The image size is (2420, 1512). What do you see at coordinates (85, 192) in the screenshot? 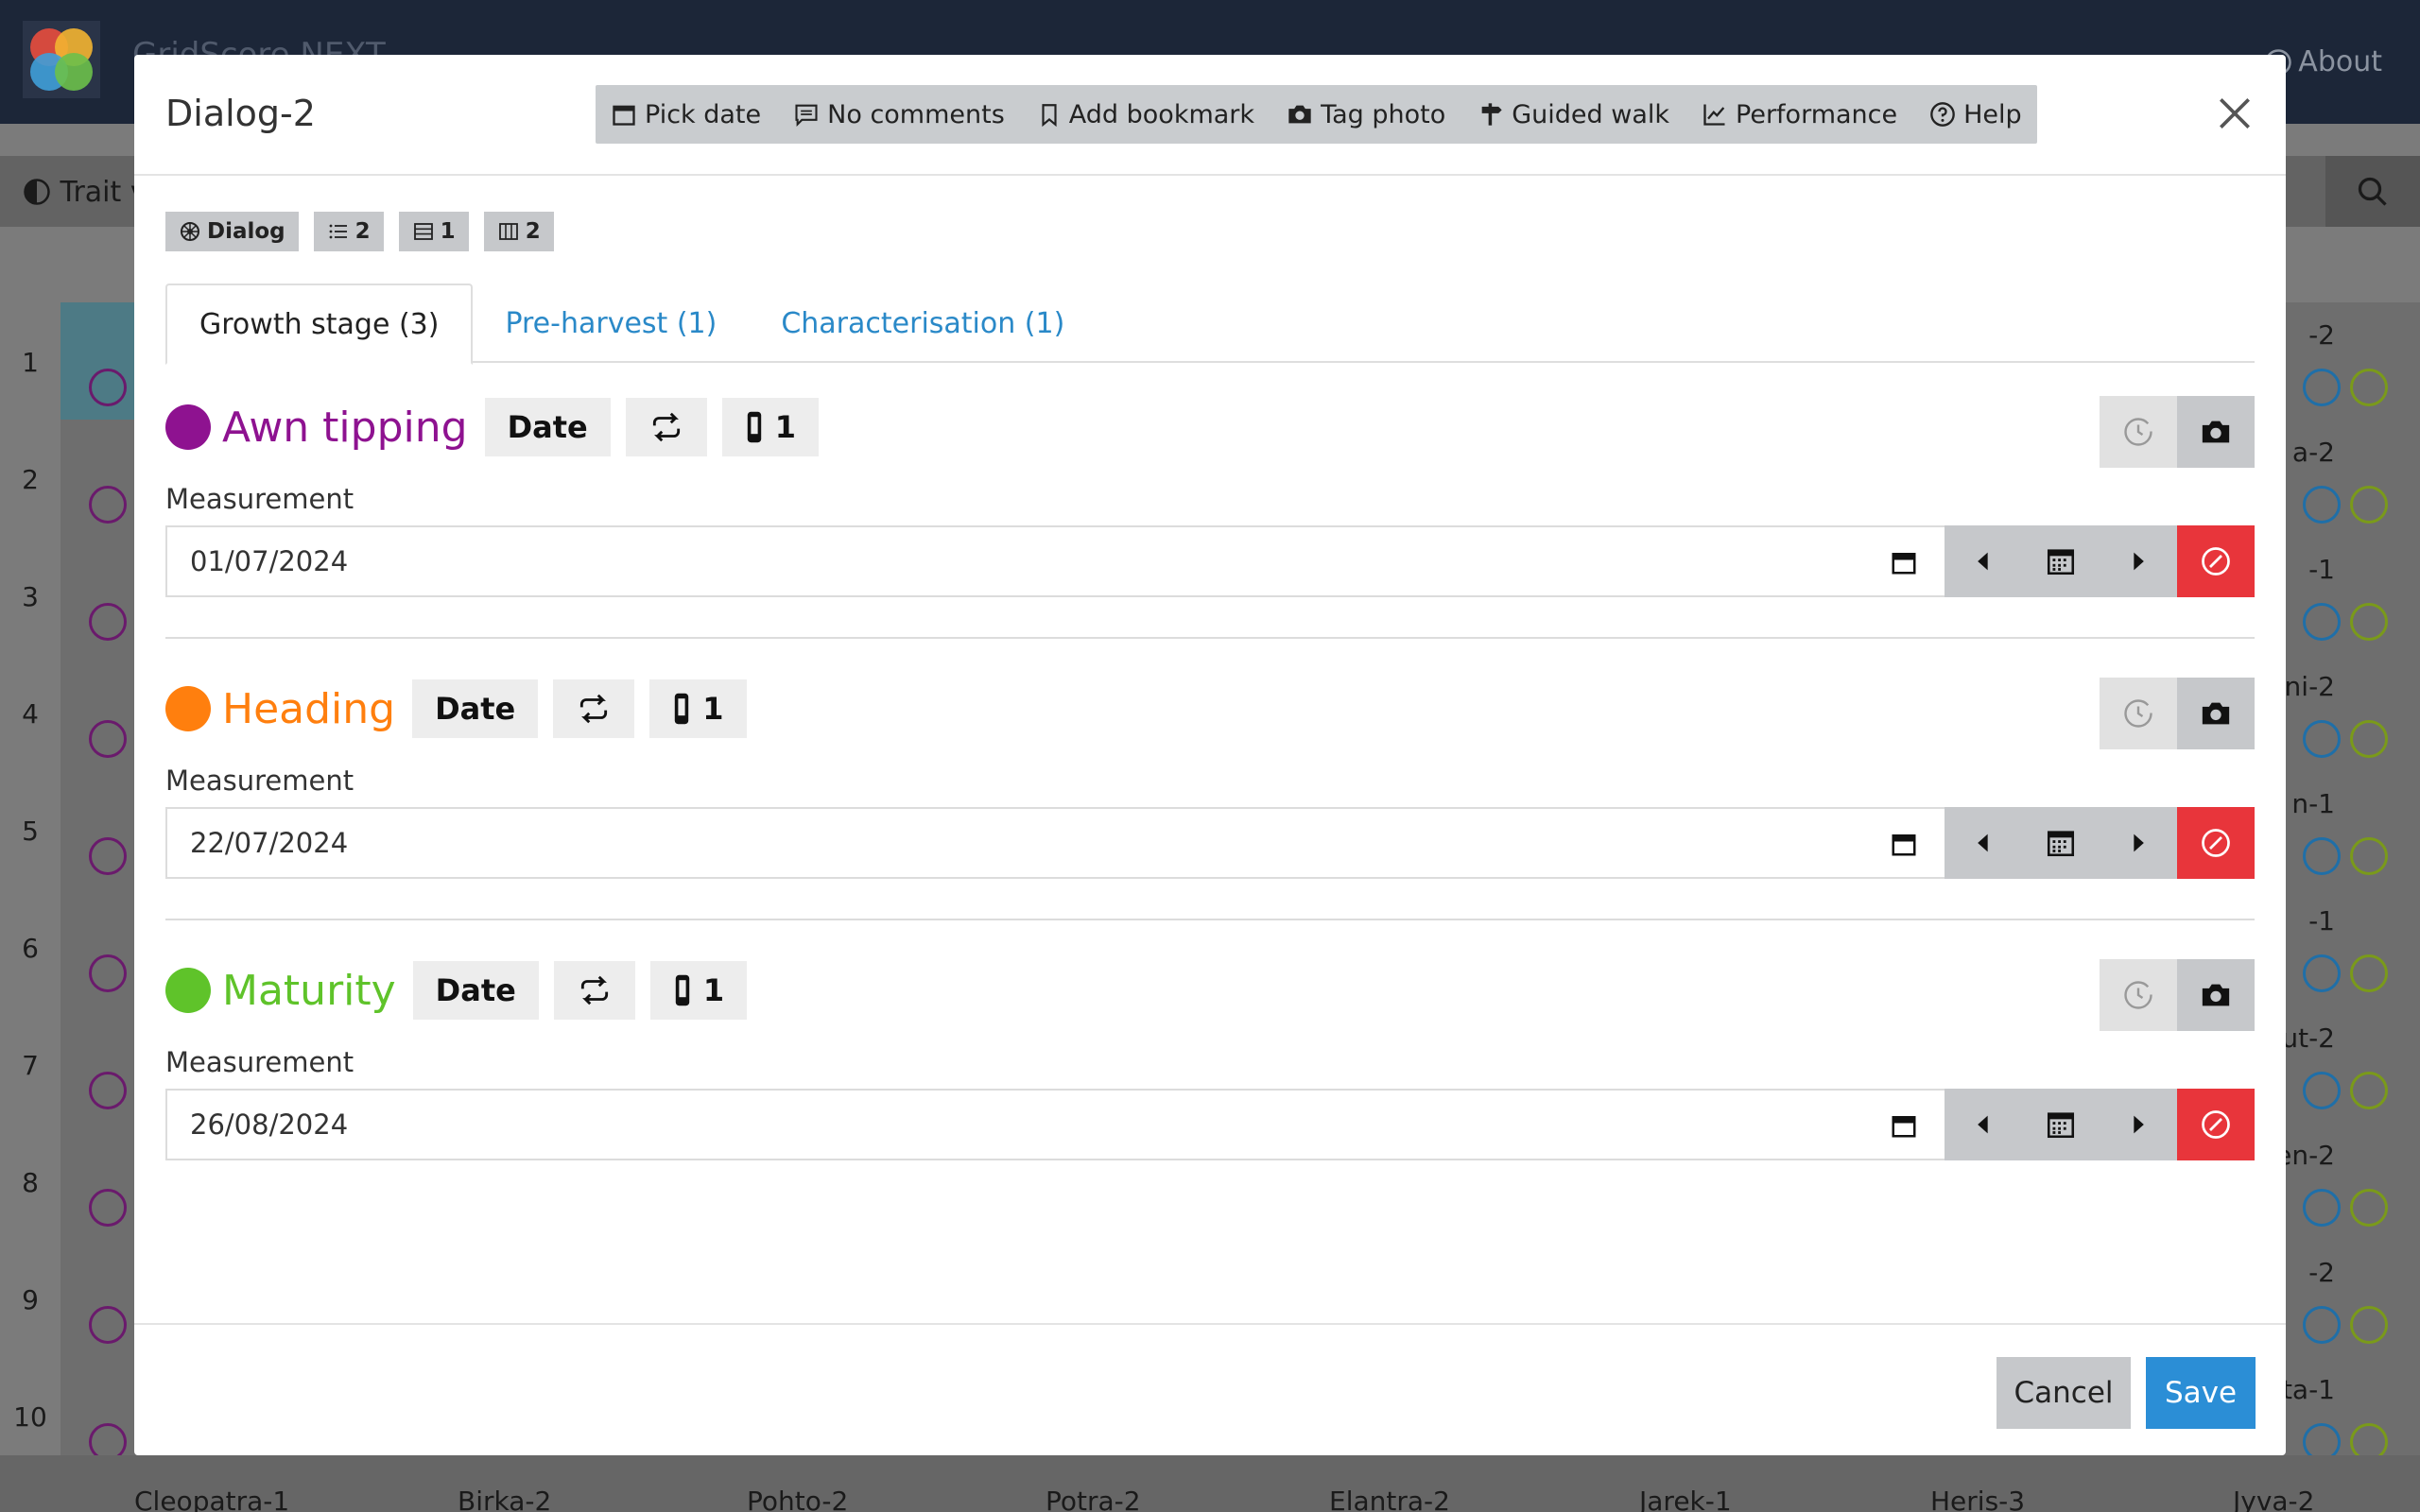
I see `trait-selector: Trait v` at bounding box center [85, 192].